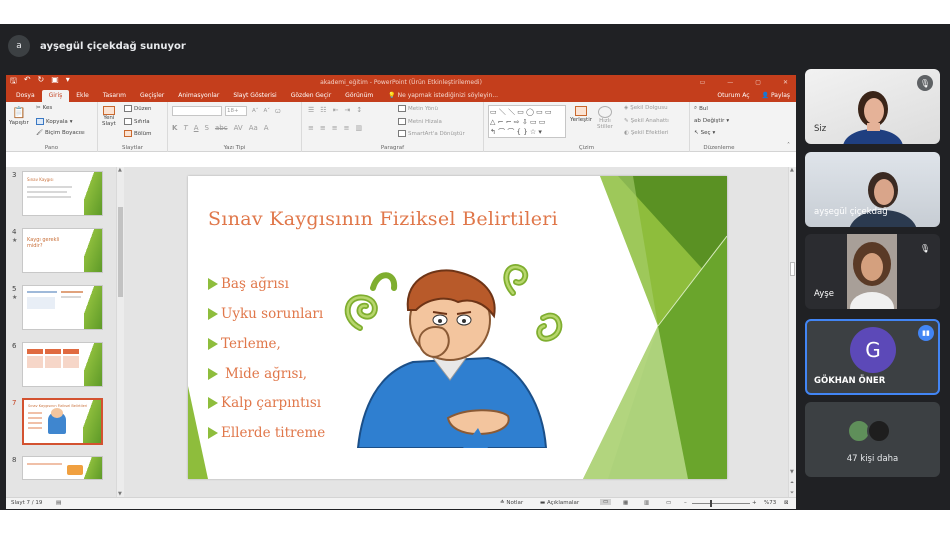 This screenshot has width=950, height=534. What do you see at coordinates (207, 128) in the screenshot?
I see `shadow-icon: S` at bounding box center [207, 128].